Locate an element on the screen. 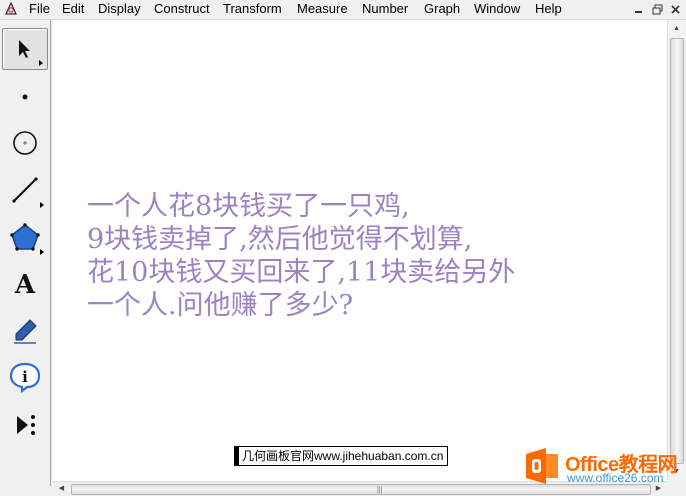  information-tool: i is located at coordinates (25, 377).